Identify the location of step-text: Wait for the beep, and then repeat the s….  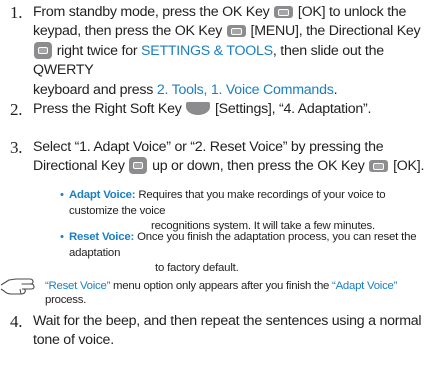
(227, 331).